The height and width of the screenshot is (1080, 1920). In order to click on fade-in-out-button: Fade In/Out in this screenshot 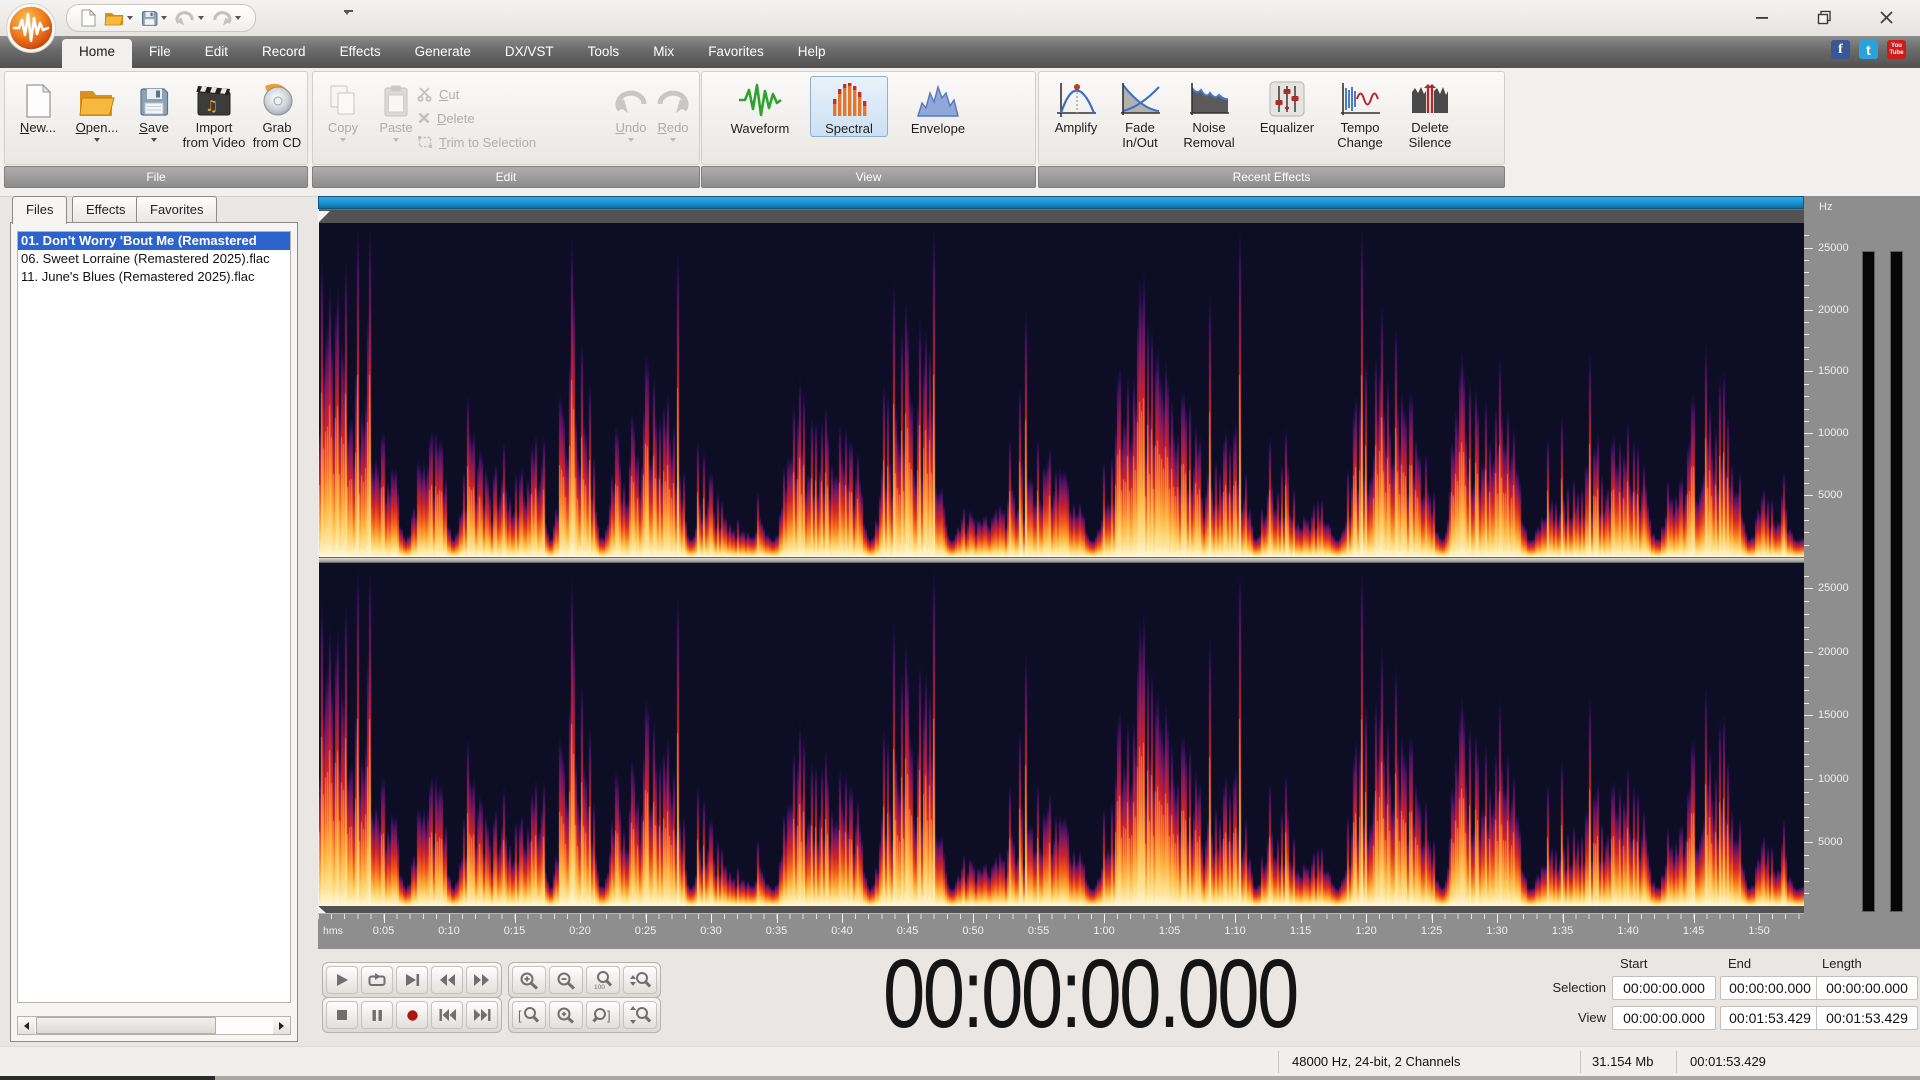, I will do `click(1140, 113)`.